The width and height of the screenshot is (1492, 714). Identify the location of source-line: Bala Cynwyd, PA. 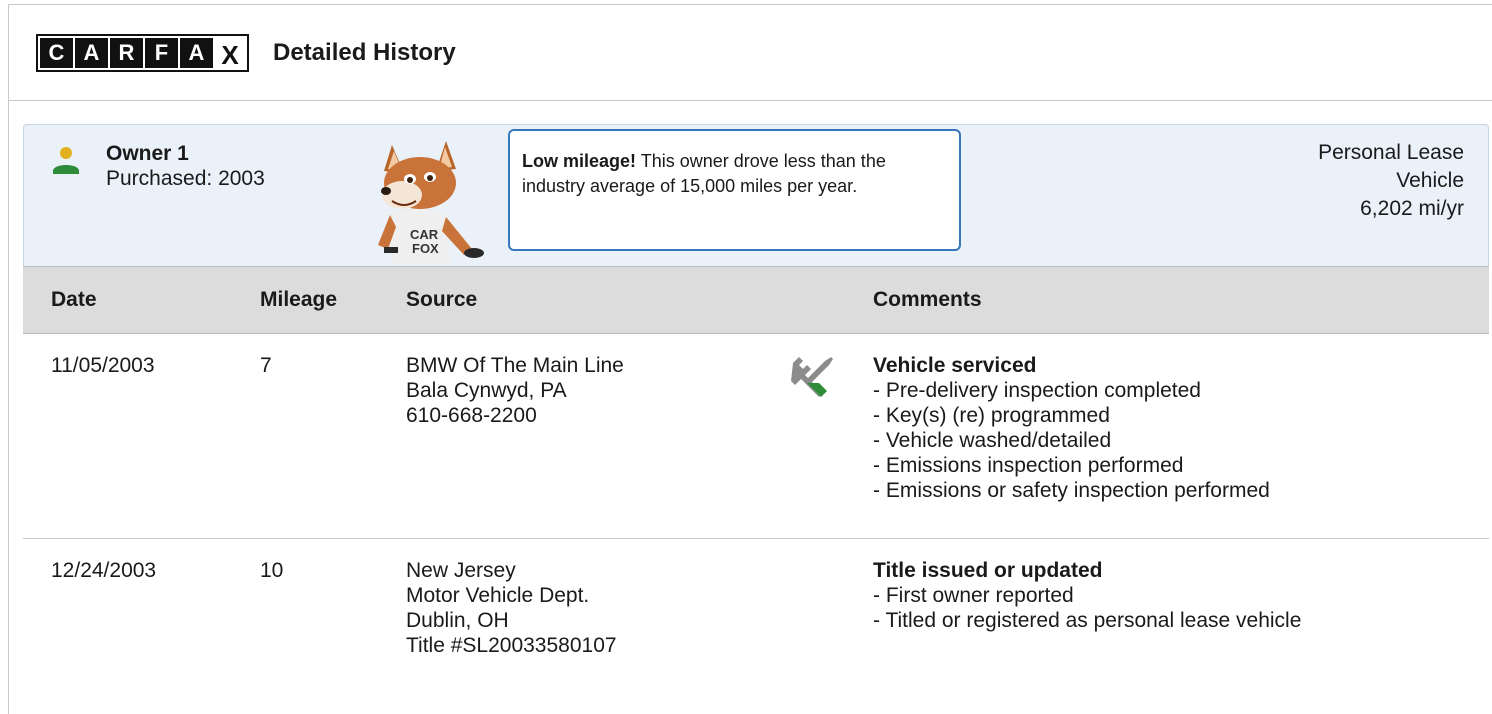
(486, 390).